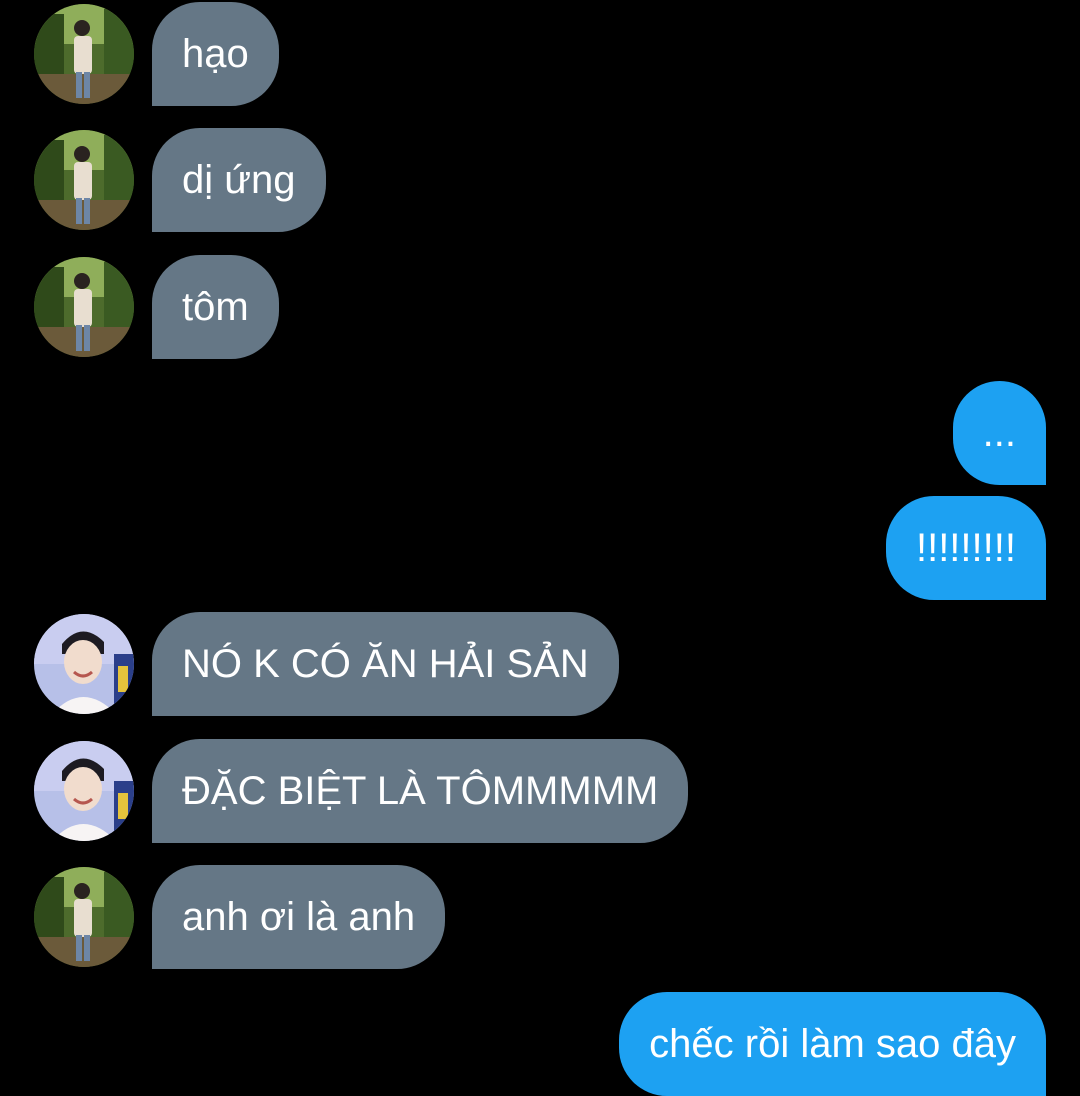 This screenshot has width=1080, height=1096. I want to click on message-text: dị ứng, so click(239, 180).